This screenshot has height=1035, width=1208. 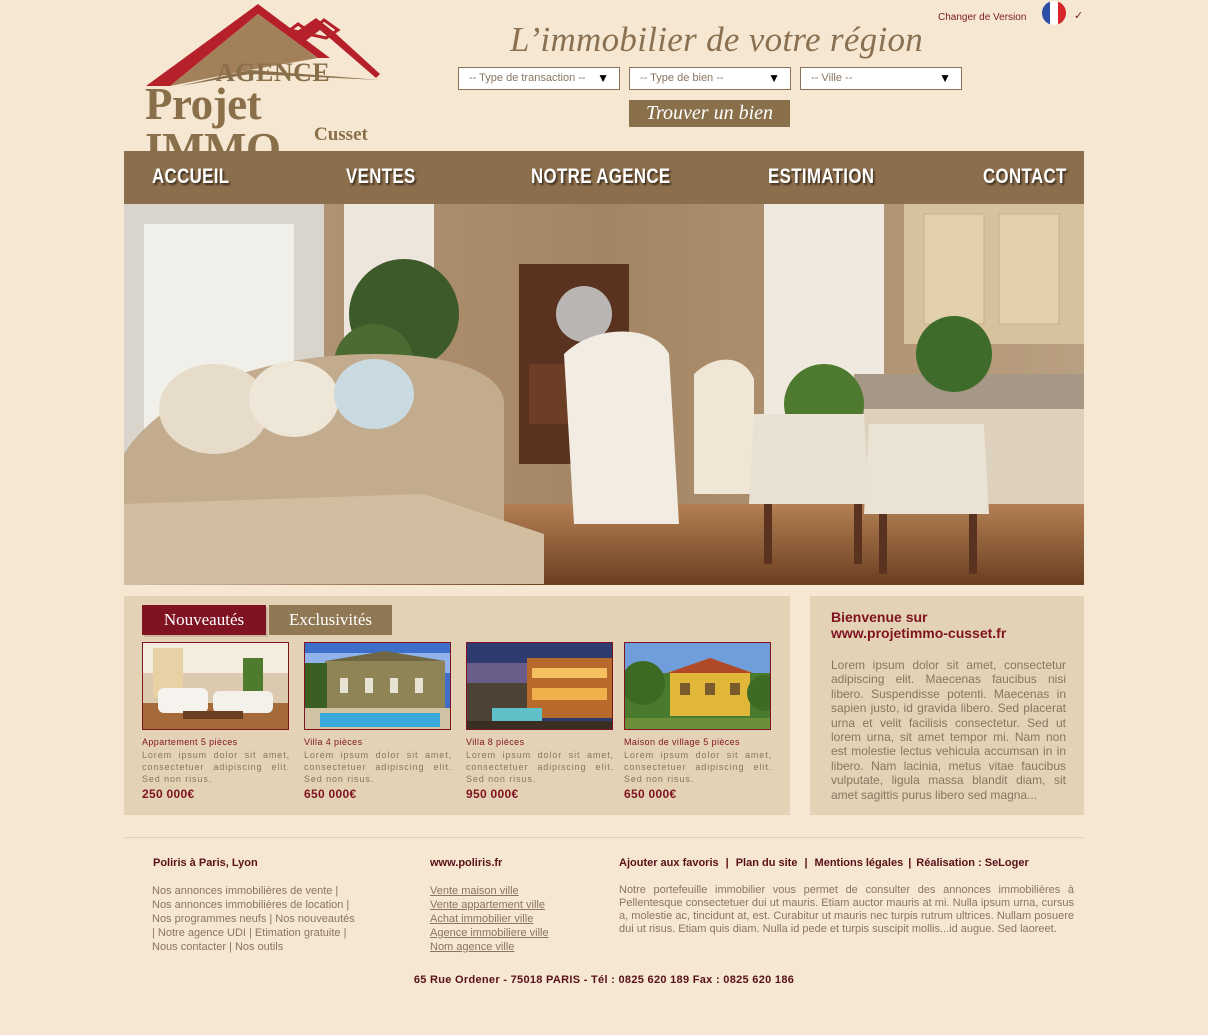 I want to click on welcome-title-line1: Bienvenue sur, so click(x=879, y=617).